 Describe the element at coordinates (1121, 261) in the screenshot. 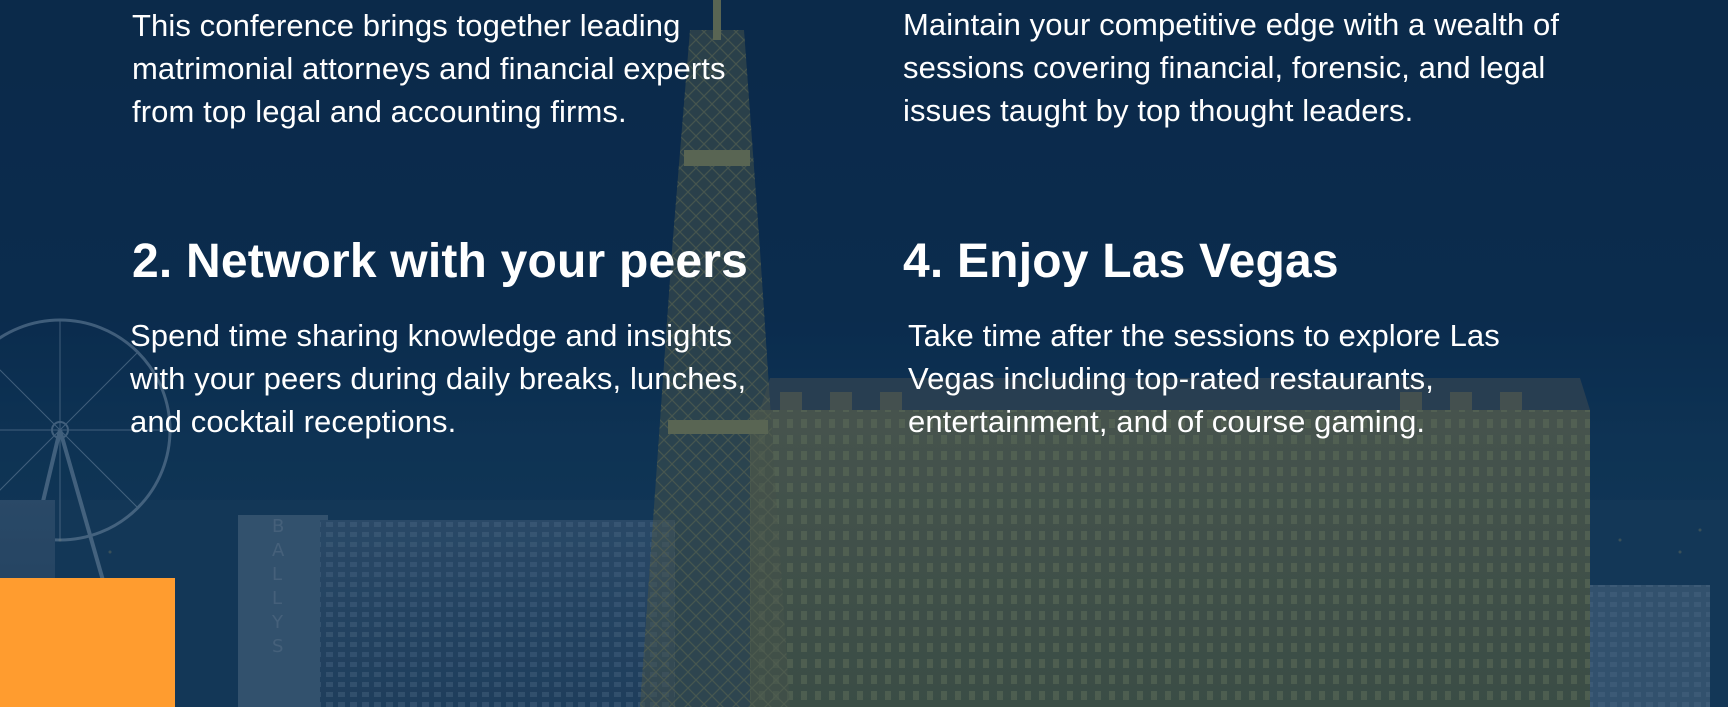

I see `benefit-4-heading: 4. Enjoy Las Vegas` at that location.